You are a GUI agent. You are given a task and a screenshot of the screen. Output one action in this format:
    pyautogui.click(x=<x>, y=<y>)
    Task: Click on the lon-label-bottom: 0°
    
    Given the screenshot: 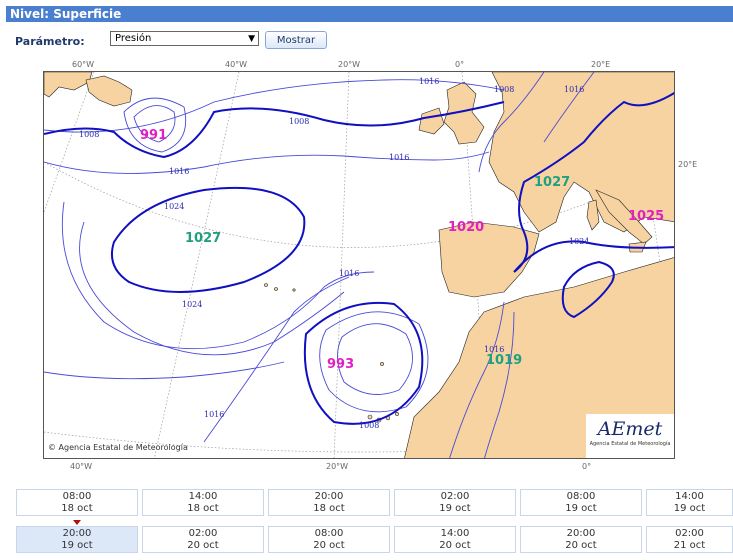 What is the action you would take?
    pyautogui.click(x=587, y=466)
    